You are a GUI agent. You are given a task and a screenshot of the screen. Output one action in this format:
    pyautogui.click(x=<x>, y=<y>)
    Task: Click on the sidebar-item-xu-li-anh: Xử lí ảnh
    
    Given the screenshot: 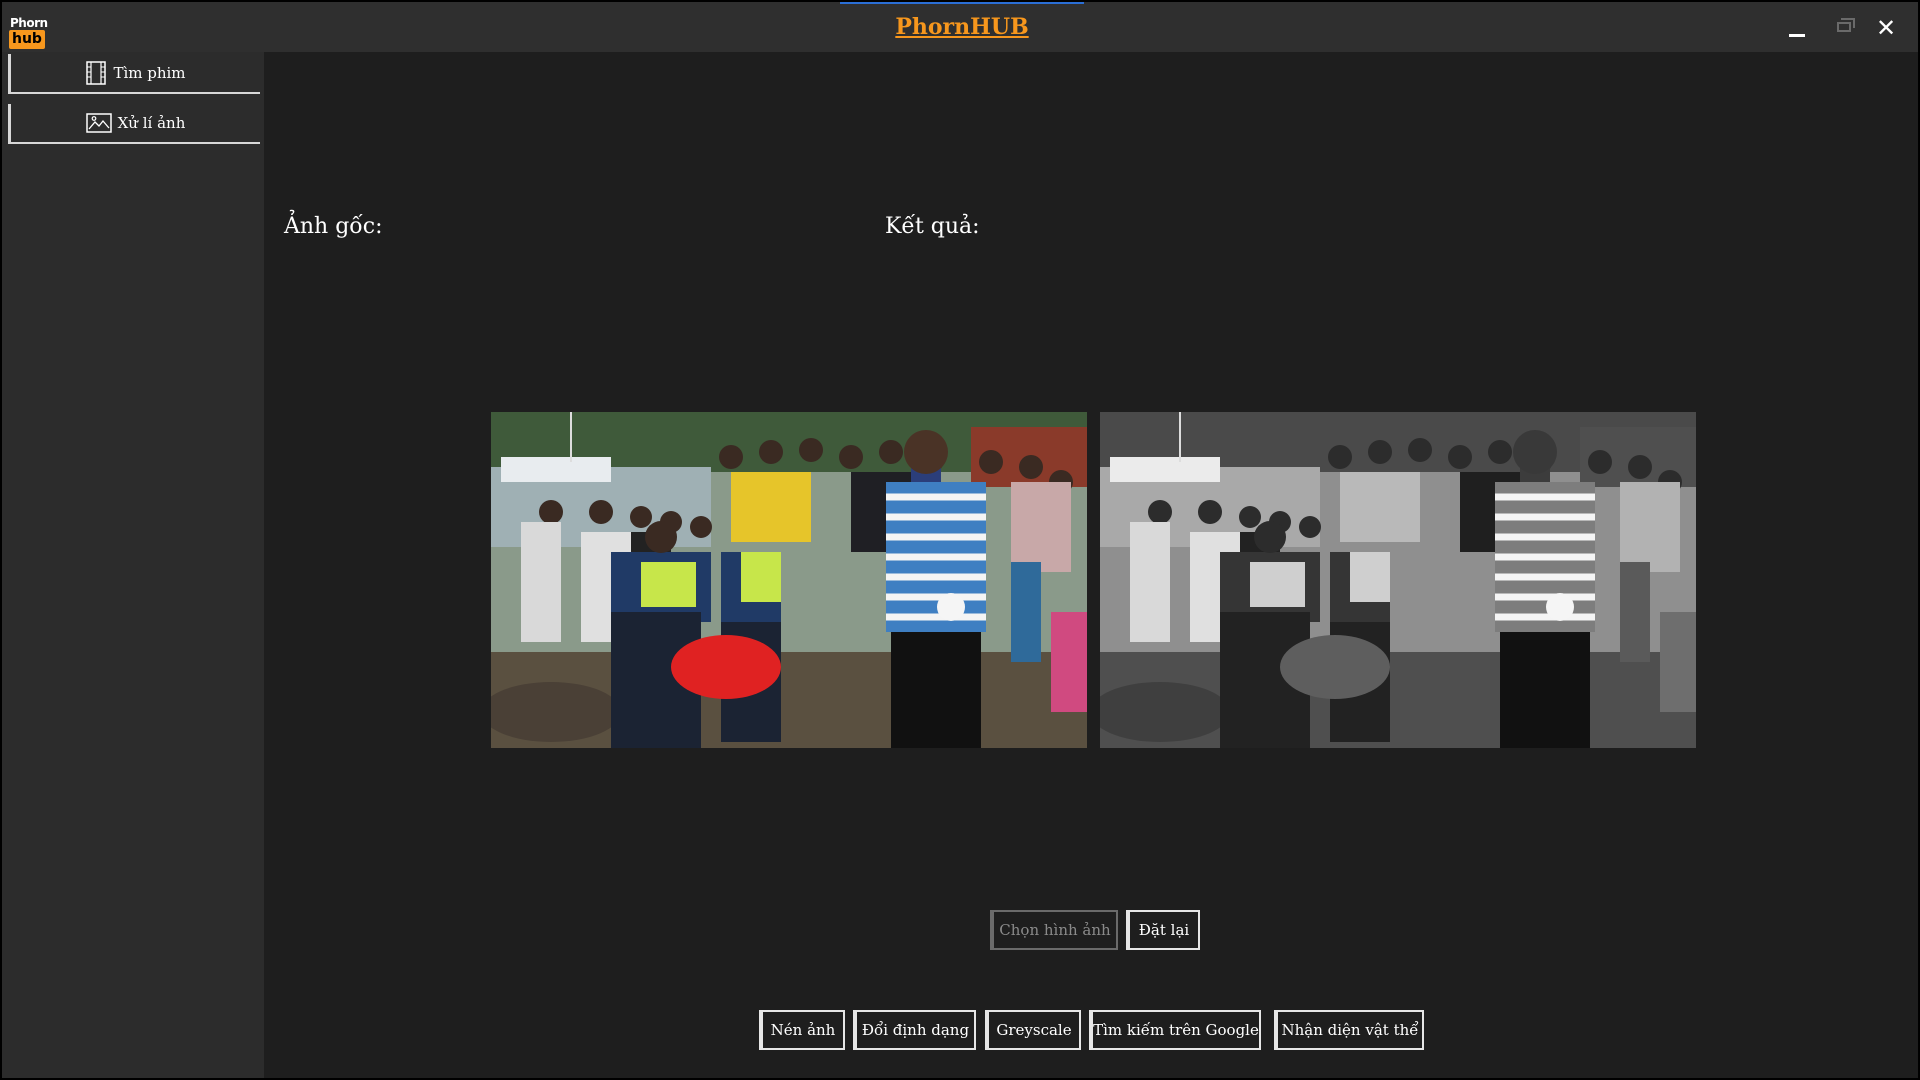 What is the action you would take?
    pyautogui.click(x=134, y=124)
    